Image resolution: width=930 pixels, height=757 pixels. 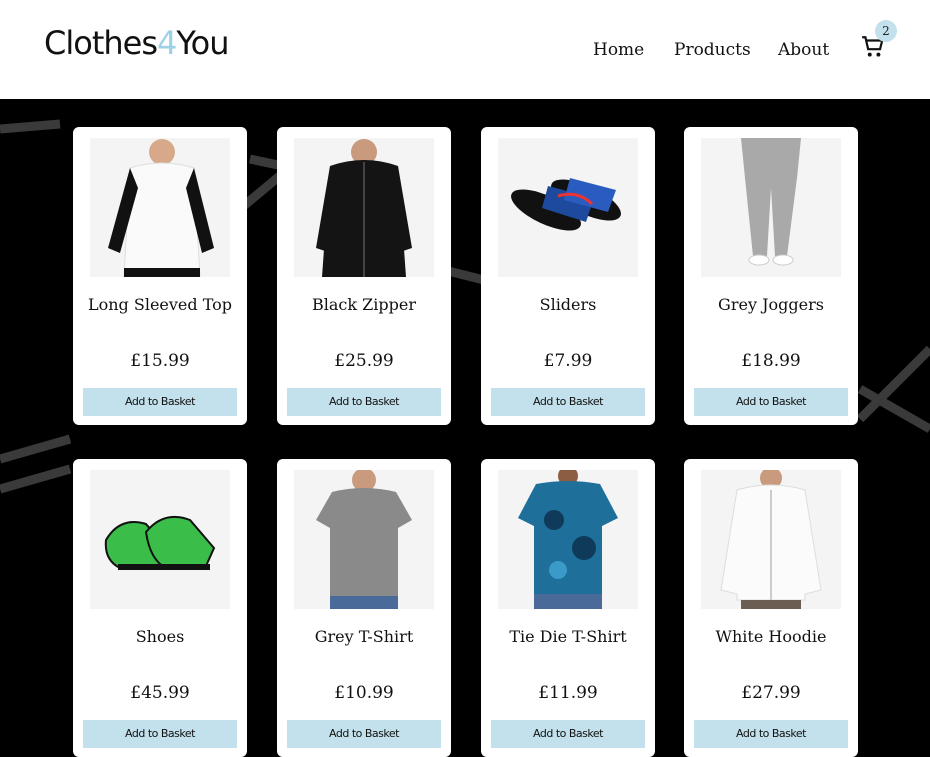 What do you see at coordinates (160, 636) in the screenshot?
I see `product-name: Shoes` at bounding box center [160, 636].